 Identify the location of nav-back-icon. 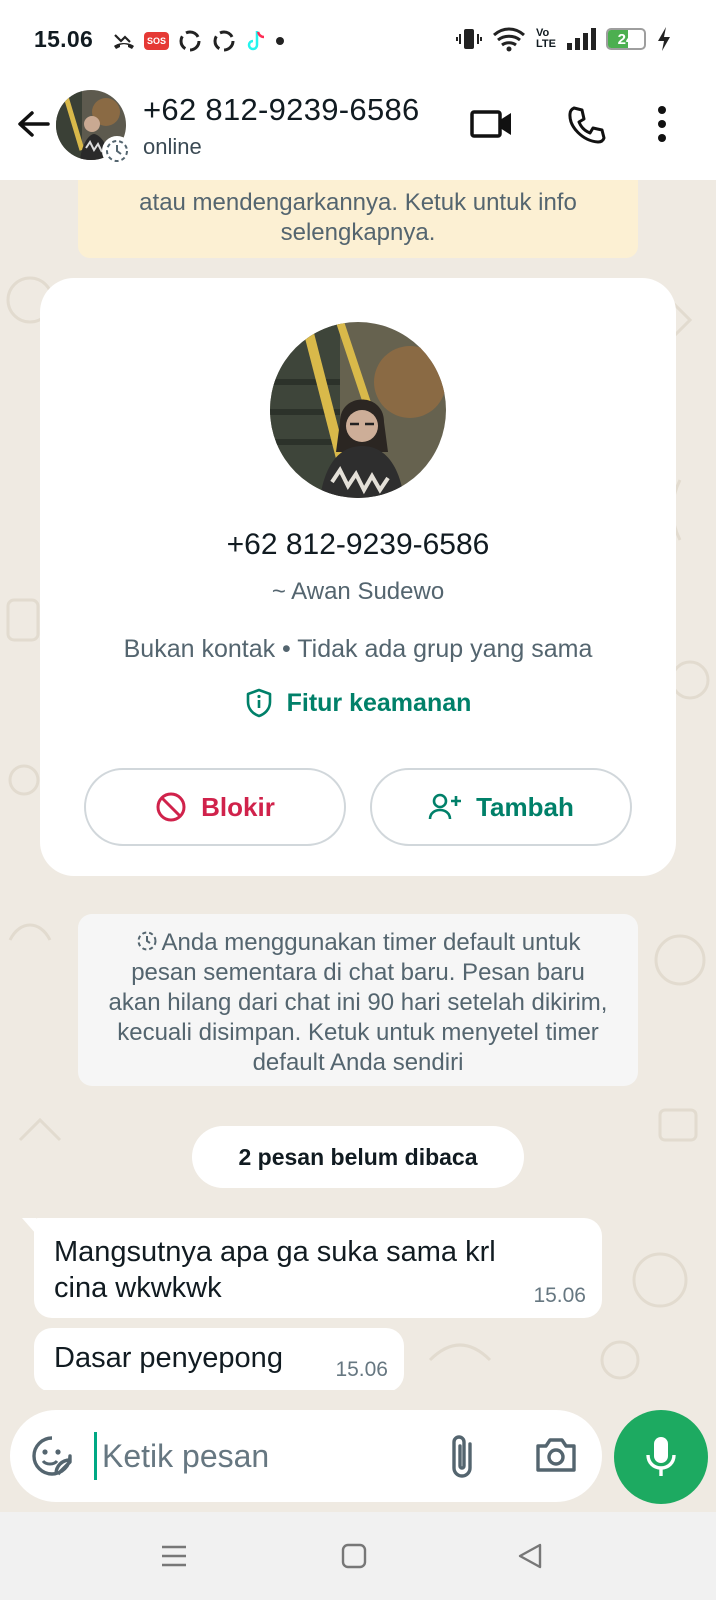
(530, 1556).